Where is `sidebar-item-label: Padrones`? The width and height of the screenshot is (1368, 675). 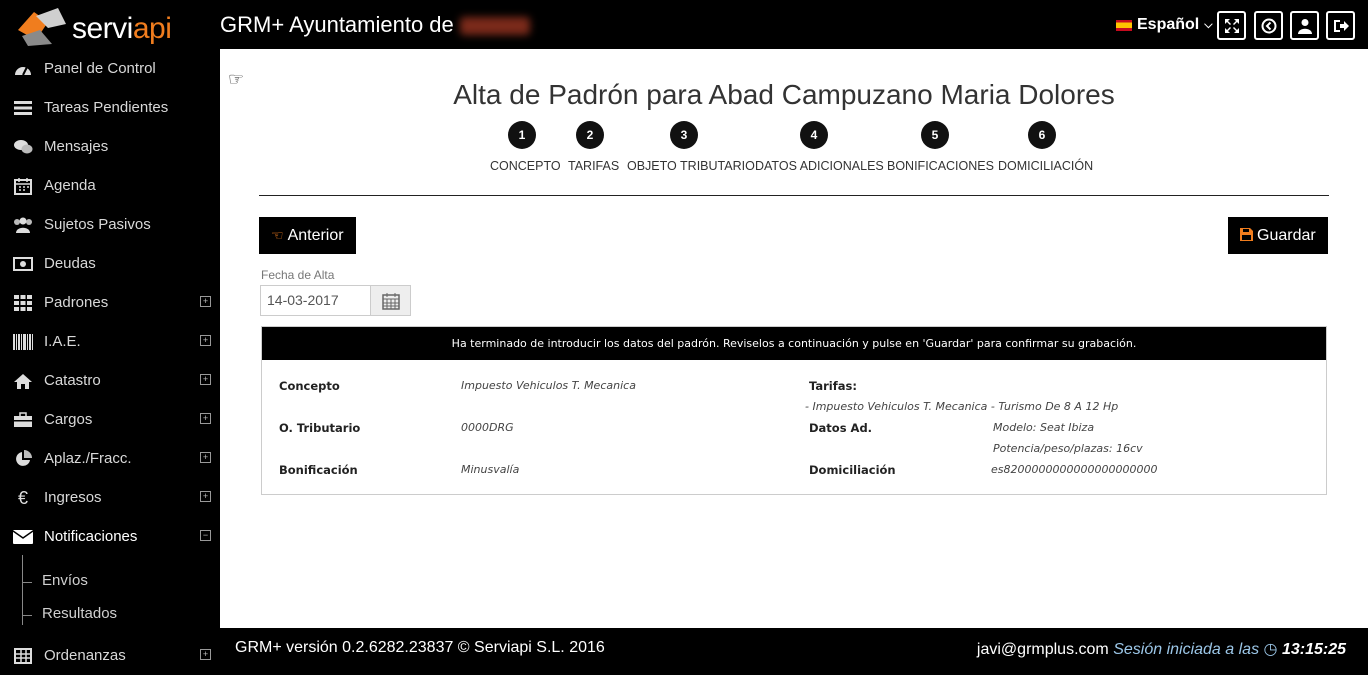 sidebar-item-label: Padrones is located at coordinates (76, 302).